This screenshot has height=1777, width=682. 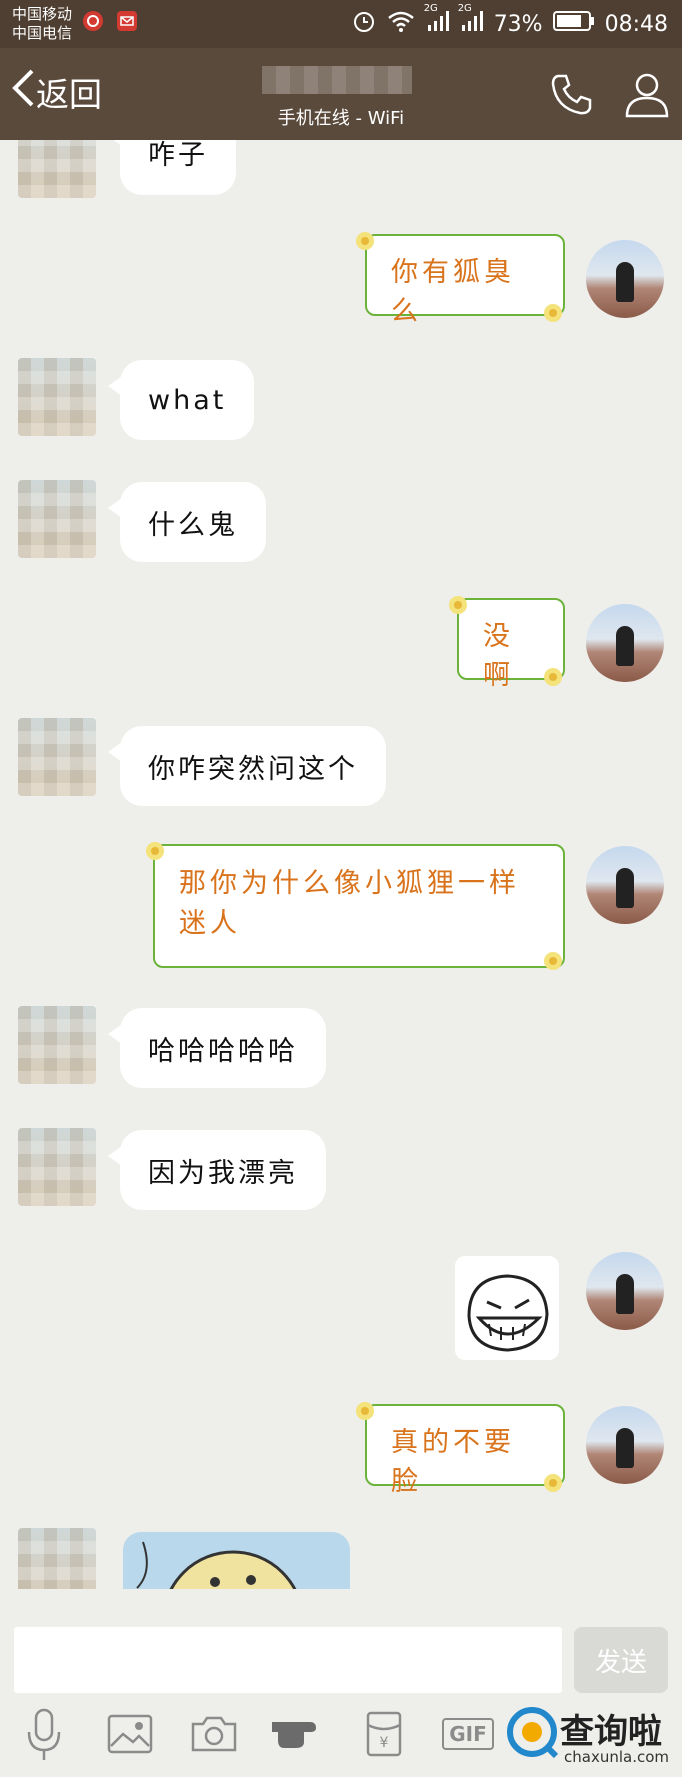 I want to click on message-bubble-received: 你咋突然问这个, so click(x=247, y=766).